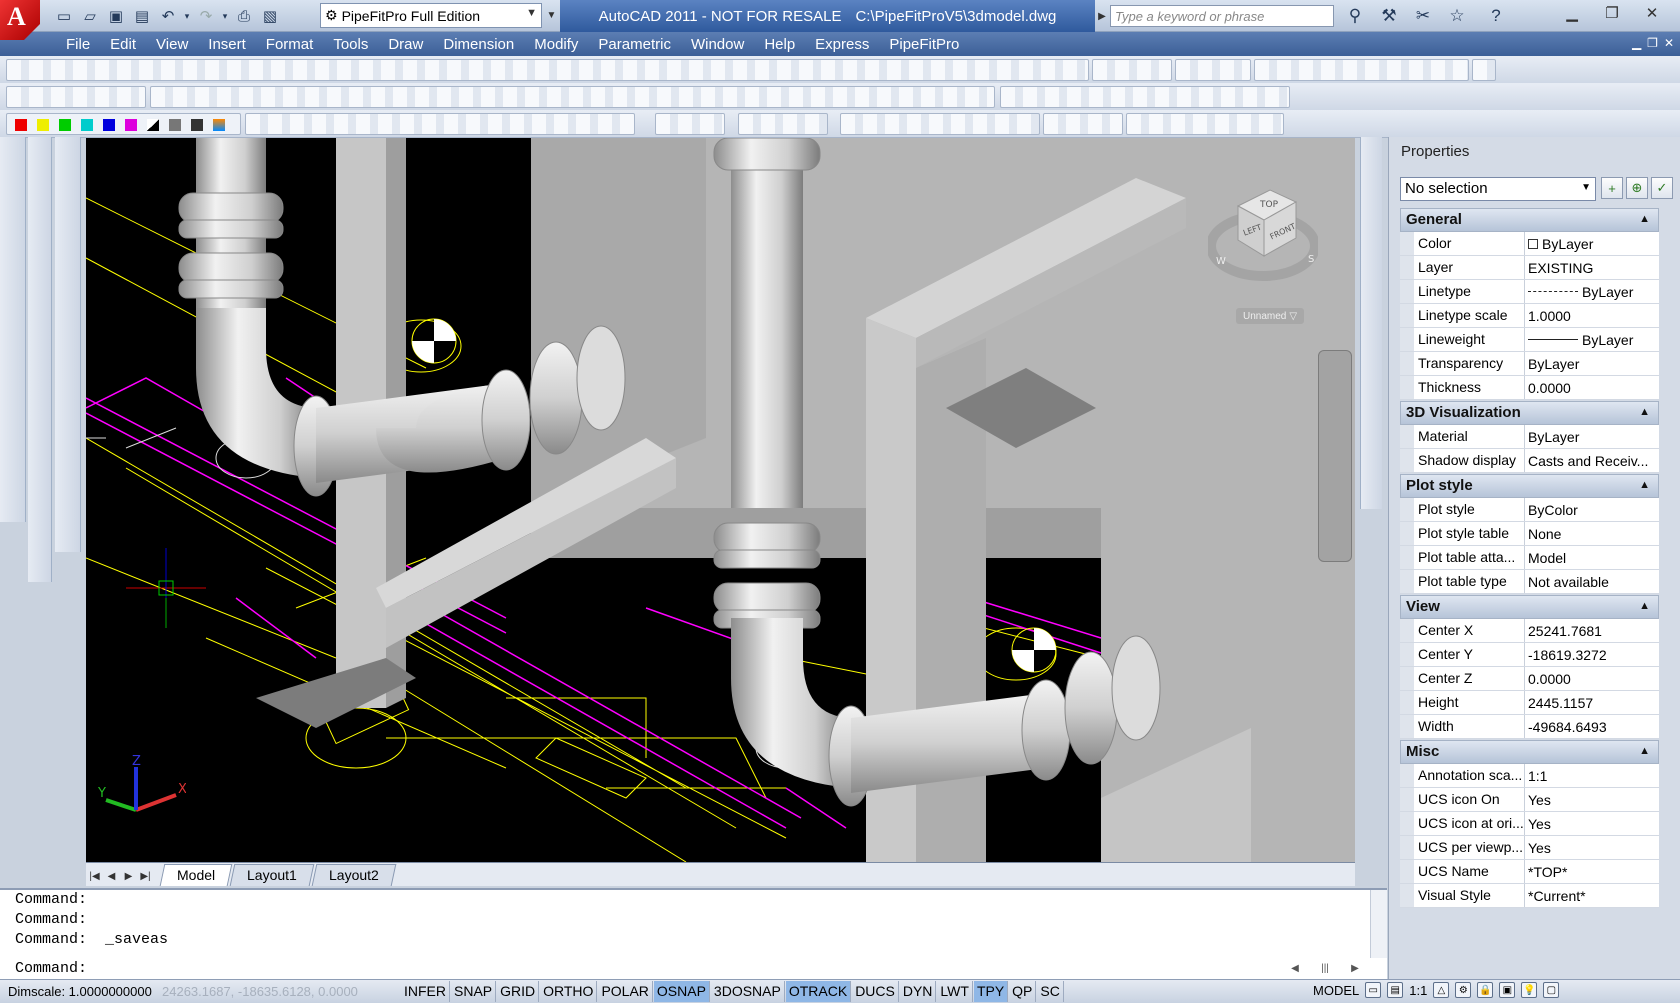  What do you see at coordinates (924, 44) in the screenshot?
I see `menu-pipefitpro: PipeFitPro` at bounding box center [924, 44].